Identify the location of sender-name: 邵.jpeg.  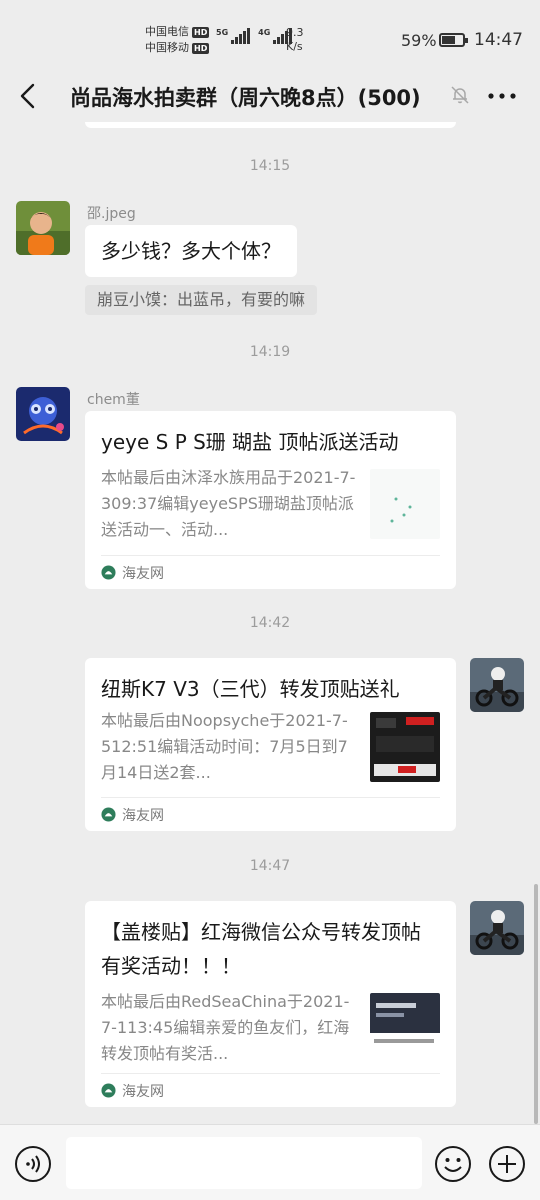
(111, 214).